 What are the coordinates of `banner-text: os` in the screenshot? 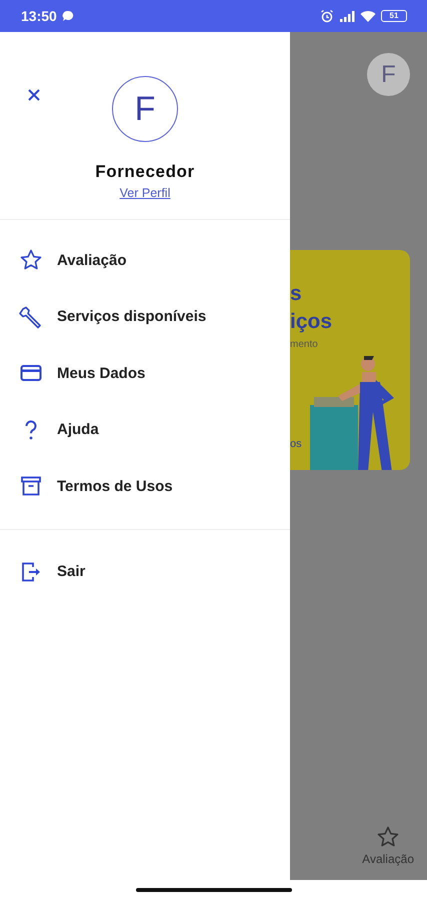 It's located at (296, 444).